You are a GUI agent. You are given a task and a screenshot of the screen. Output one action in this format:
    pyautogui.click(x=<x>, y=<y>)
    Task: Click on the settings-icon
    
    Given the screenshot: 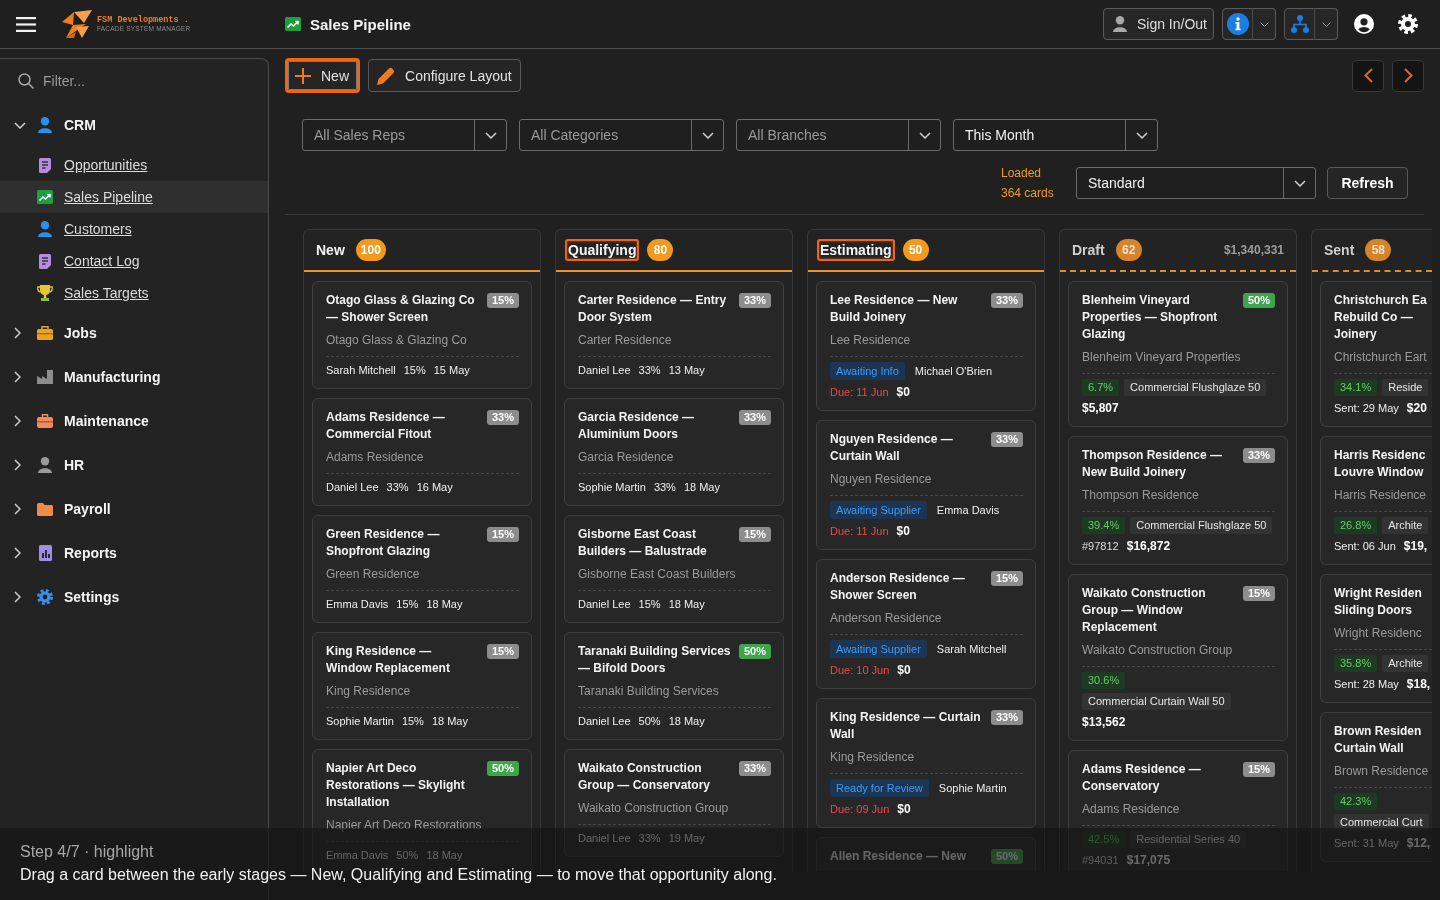 What is the action you would take?
    pyautogui.click(x=1408, y=24)
    